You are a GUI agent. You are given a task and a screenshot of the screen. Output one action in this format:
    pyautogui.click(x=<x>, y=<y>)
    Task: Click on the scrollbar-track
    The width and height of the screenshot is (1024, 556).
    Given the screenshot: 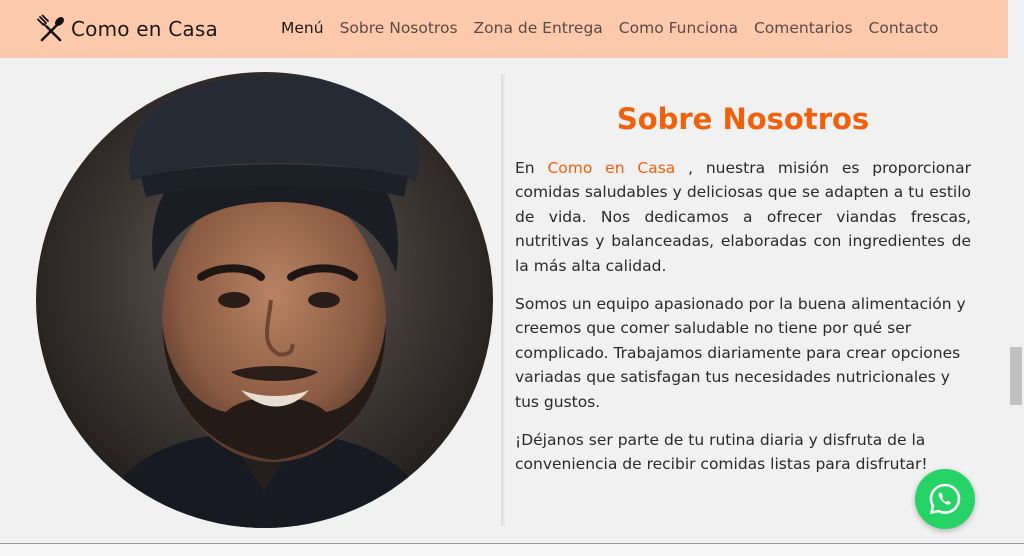 What is the action you would take?
    pyautogui.click(x=1016, y=272)
    